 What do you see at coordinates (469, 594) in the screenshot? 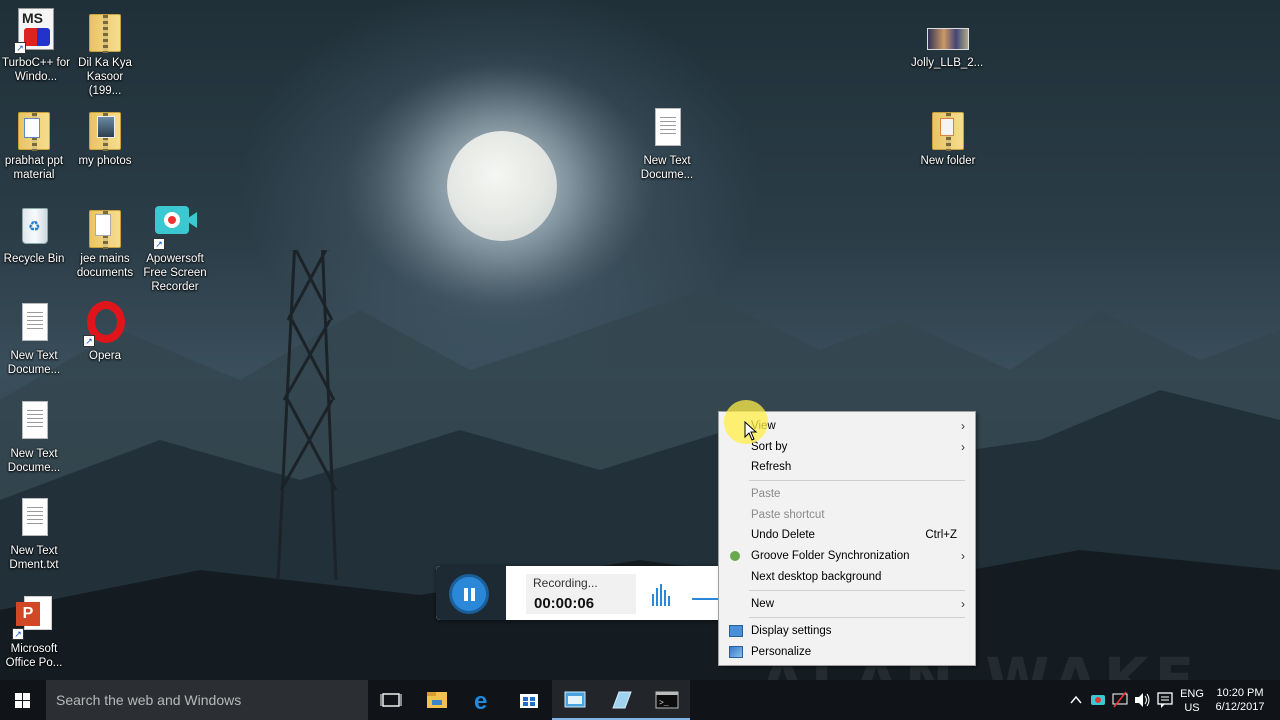
I see `pause-recording-button` at bounding box center [469, 594].